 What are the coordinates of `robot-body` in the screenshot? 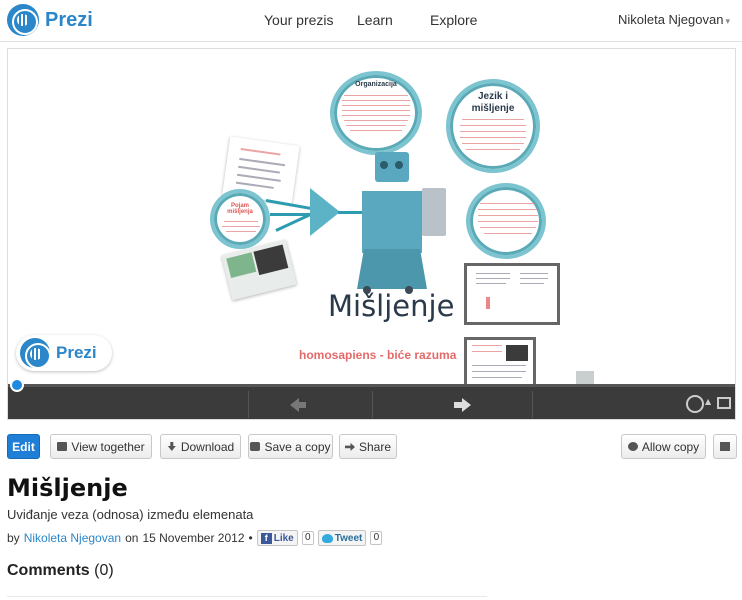 It's located at (392, 222).